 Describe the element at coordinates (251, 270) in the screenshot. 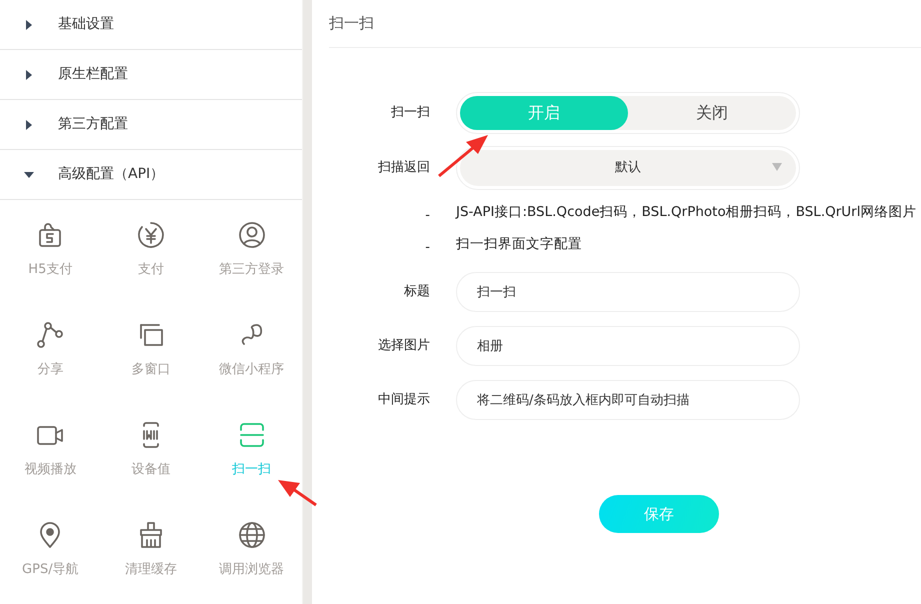

I see `tile-label: 第三方登录` at that location.